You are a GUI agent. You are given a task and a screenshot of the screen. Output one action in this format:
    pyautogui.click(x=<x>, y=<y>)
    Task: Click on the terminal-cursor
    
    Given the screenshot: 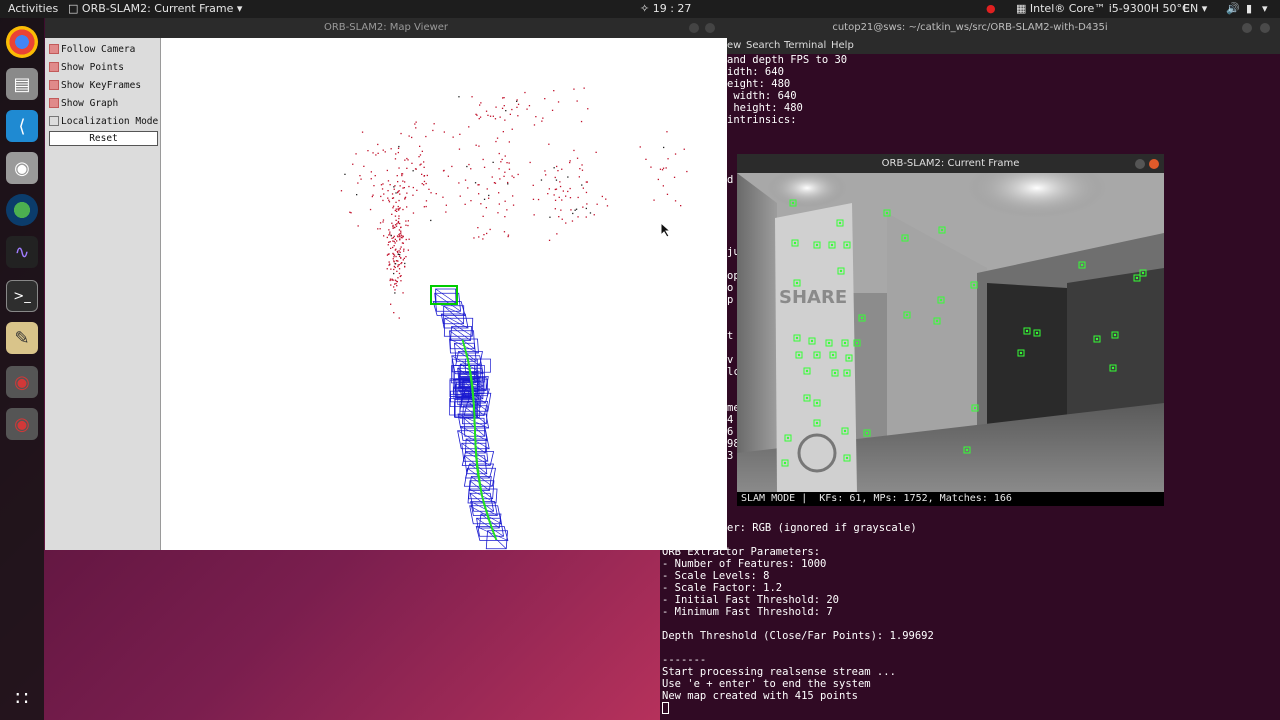 What is the action you would take?
    pyautogui.click(x=665, y=708)
    